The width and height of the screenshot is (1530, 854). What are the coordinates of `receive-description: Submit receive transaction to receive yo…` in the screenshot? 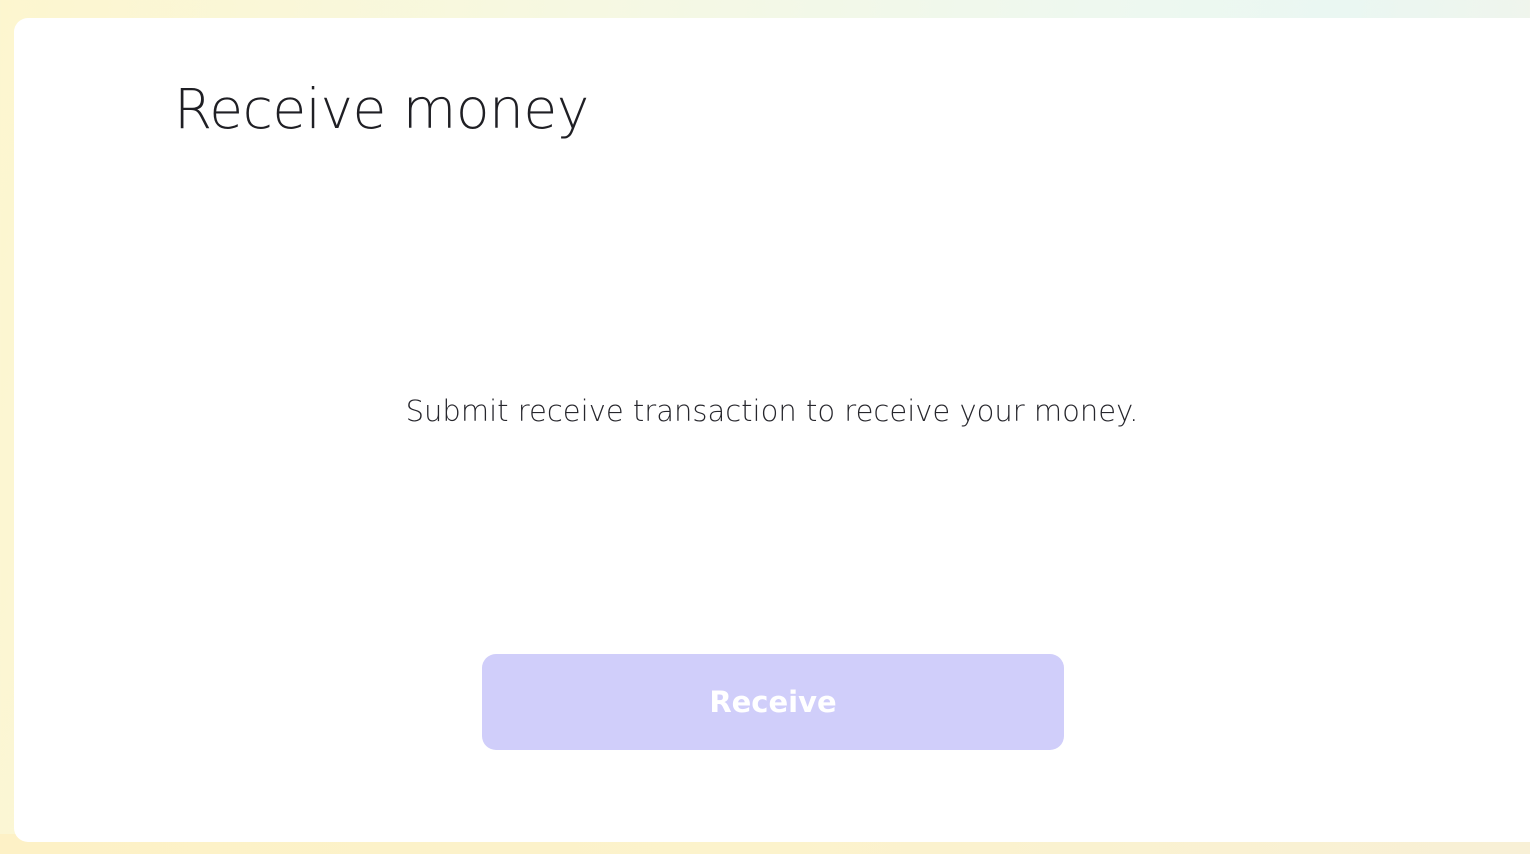 It's located at (772, 411).